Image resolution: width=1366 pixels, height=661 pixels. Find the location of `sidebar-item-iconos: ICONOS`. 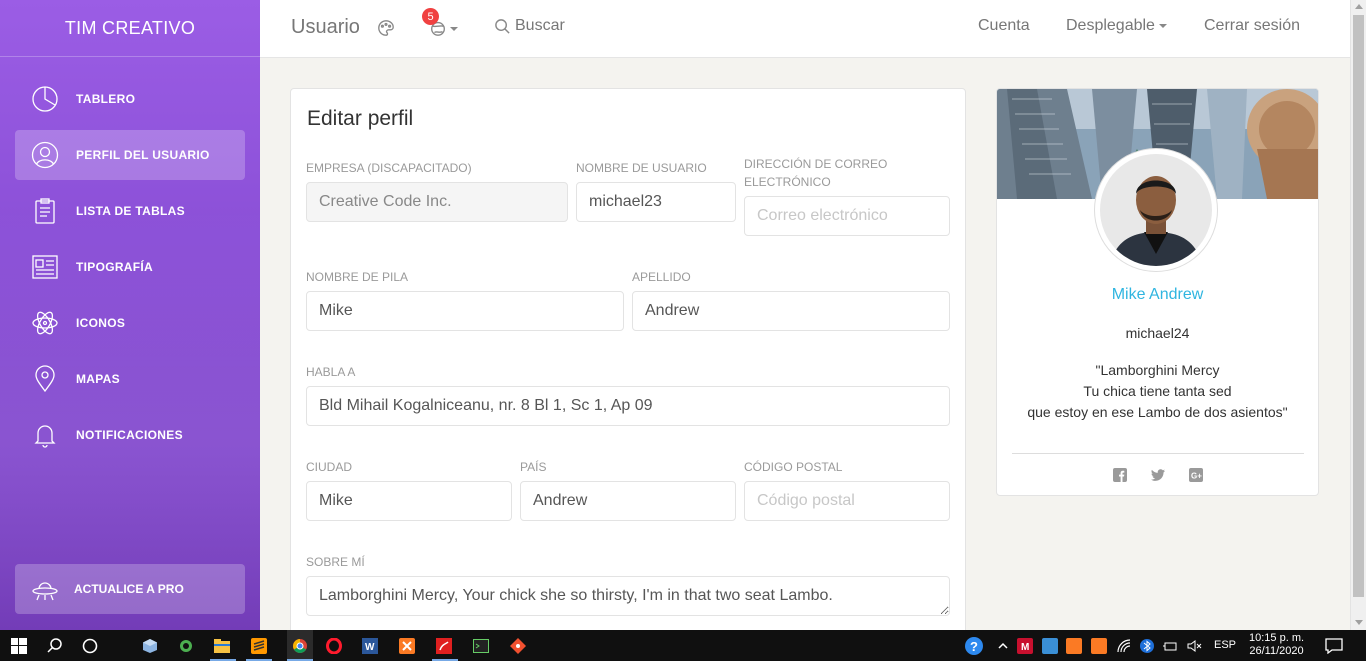

sidebar-item-iconos: ICONOS is located at coordinates (130, 323).